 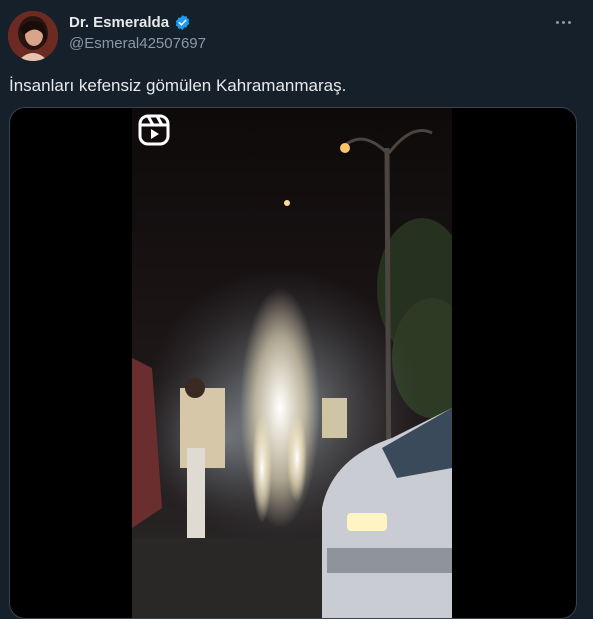 What do you see at coordinates (563, 22) in the screenshot?
I see `more-options-icon` at bounding box center [563, 22].